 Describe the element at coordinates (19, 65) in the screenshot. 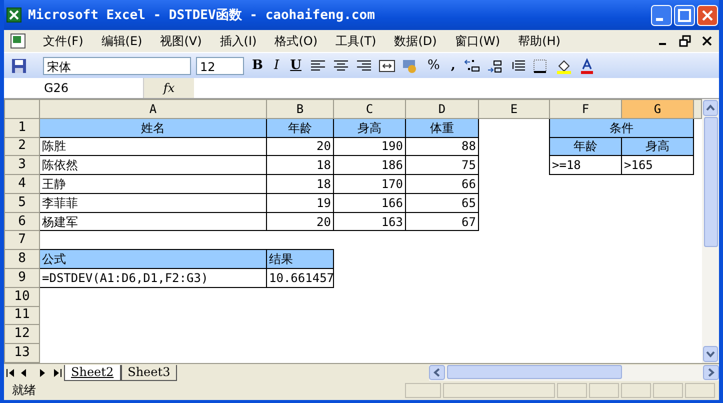

I see `save-icon` at that location.